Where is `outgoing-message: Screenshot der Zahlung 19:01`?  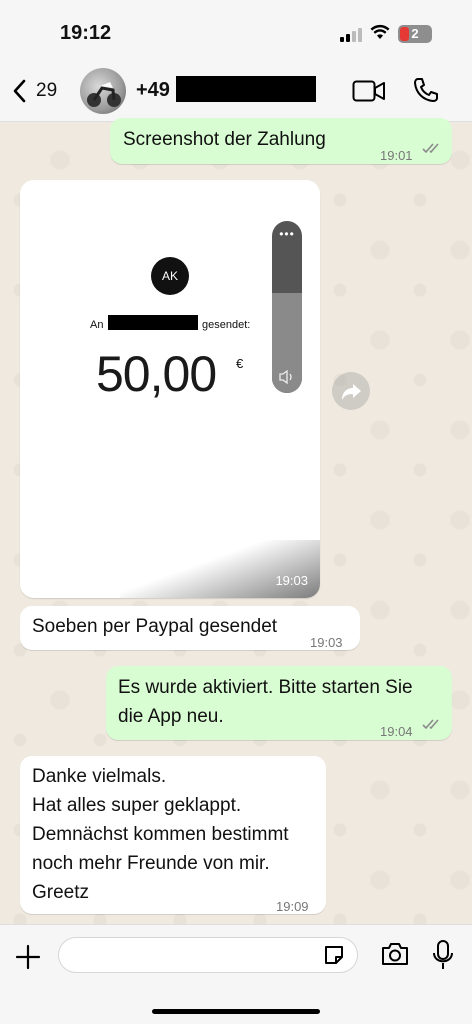
outgoing-message: Screenshot der Zahlung 19:01 is located at coordinates (281, 141).